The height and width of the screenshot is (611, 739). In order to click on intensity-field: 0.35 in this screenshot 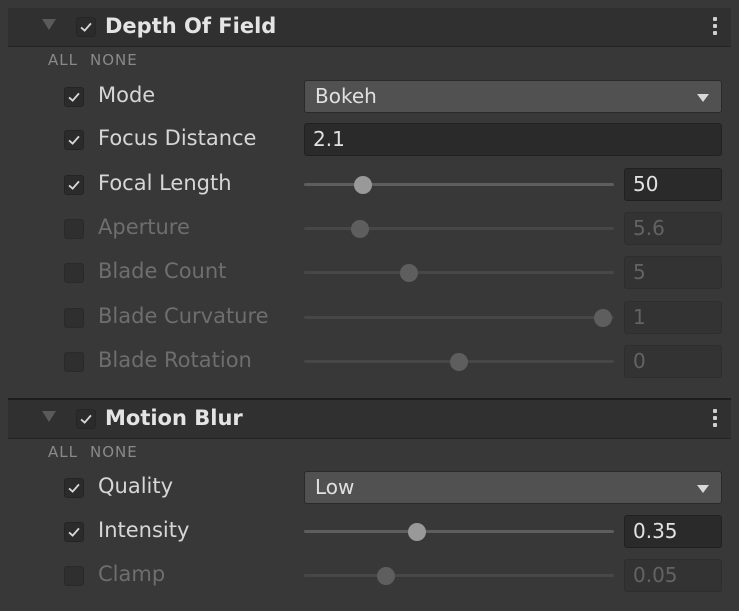, I will do `click(673, 531)`.